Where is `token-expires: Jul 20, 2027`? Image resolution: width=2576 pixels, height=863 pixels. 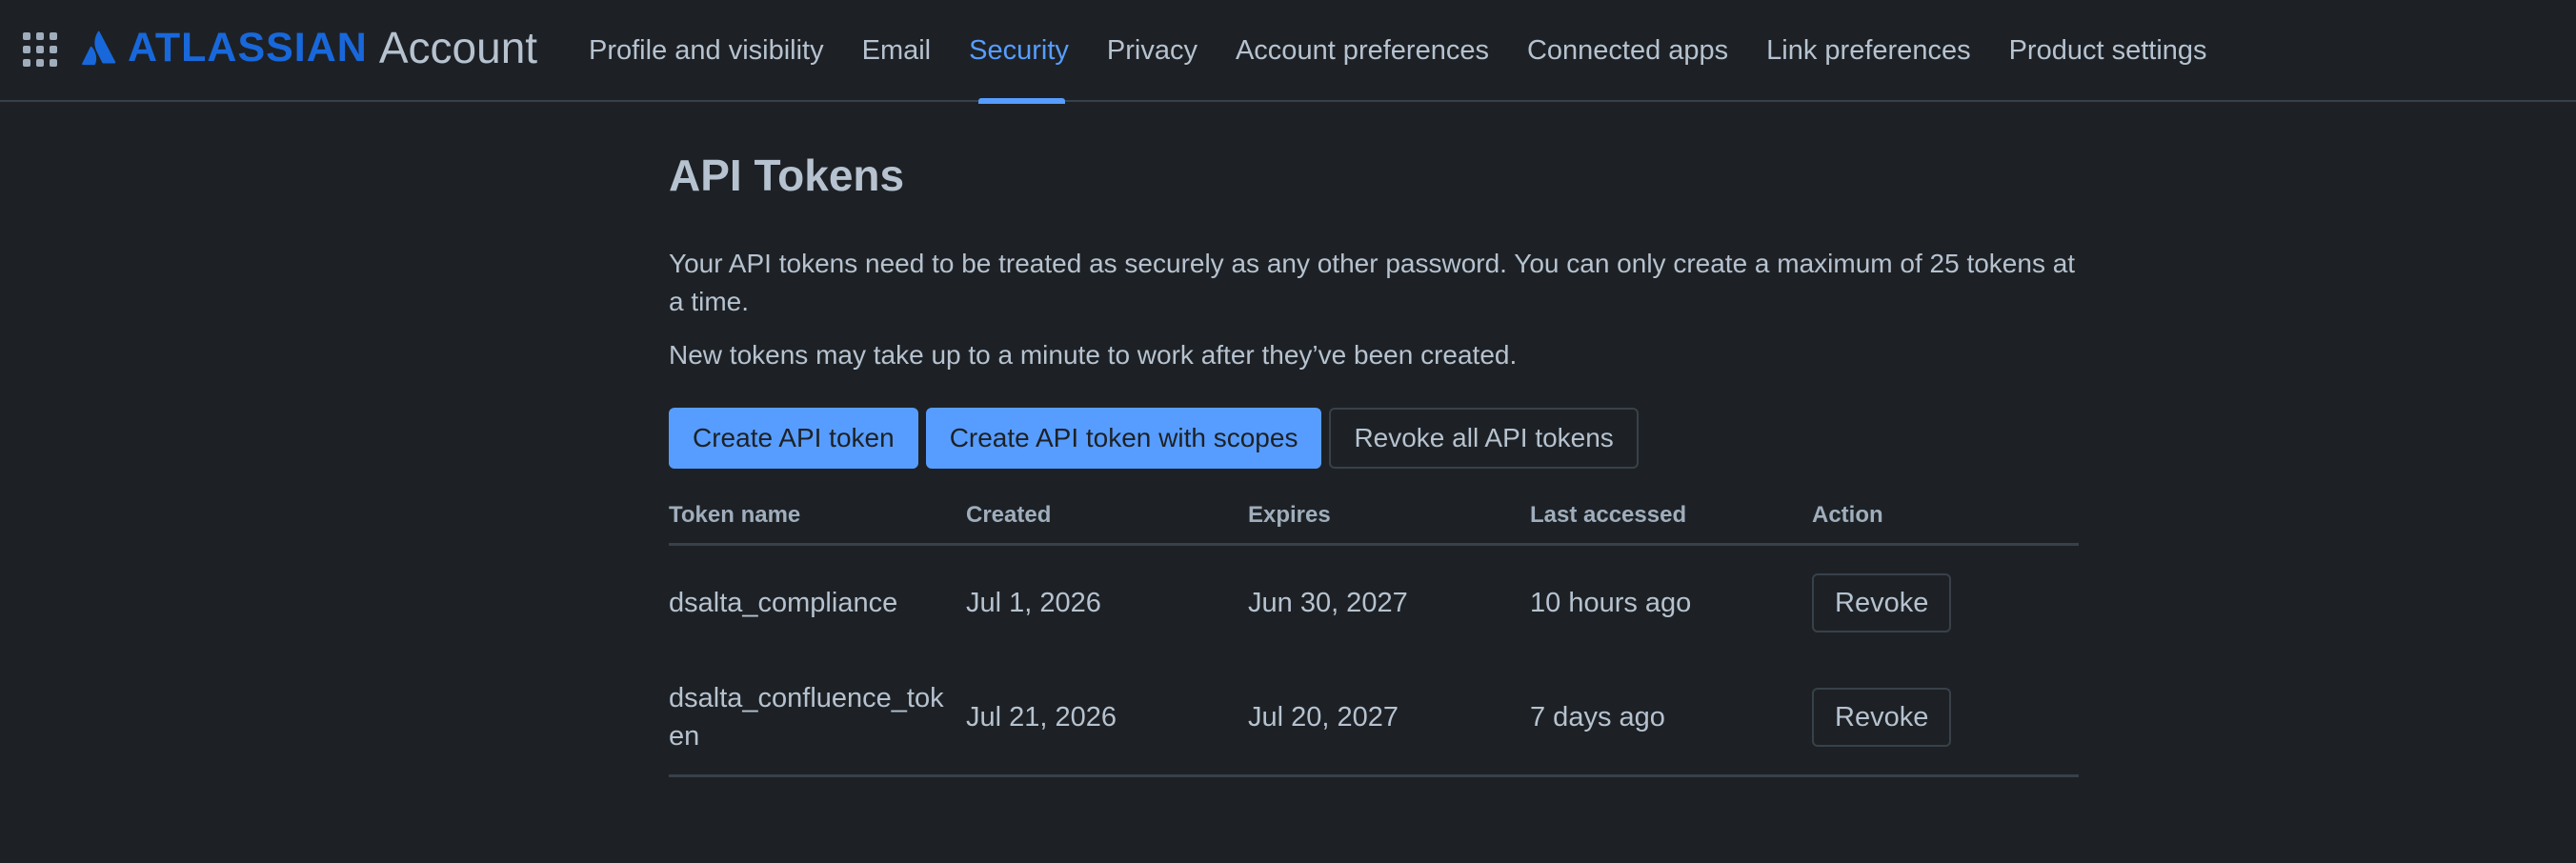
token-expires: Jul 20, 2027 is located at coordinates (1324, 717).